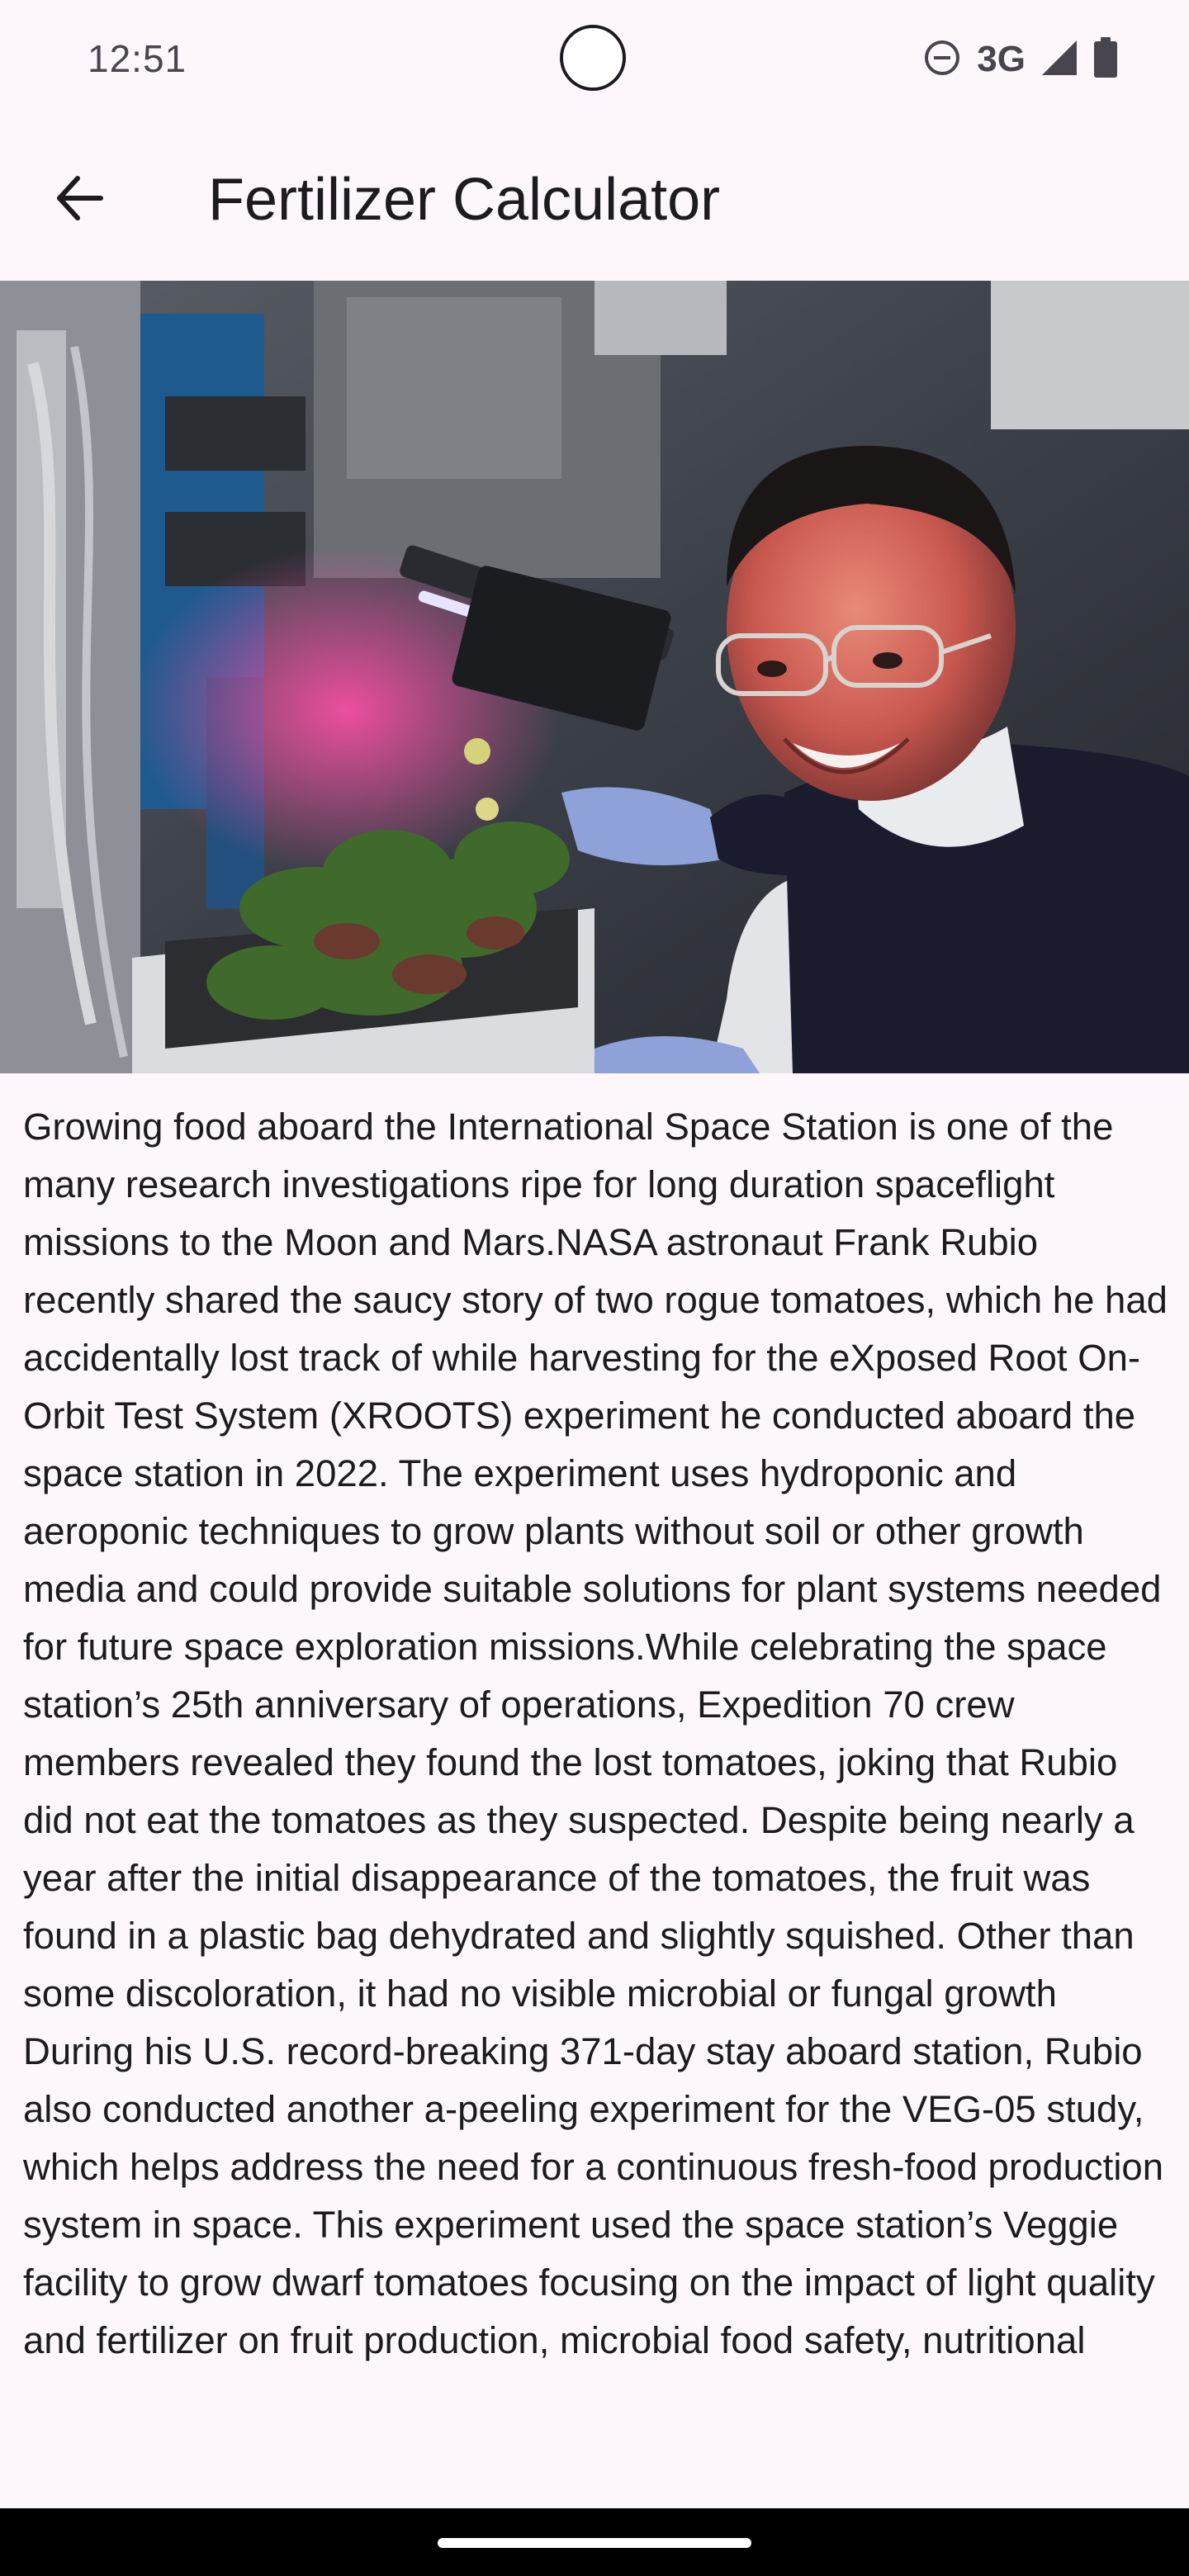 This screenshot has width=1189, height=2576. I want to click on battery-icon, so click(1105, 59).